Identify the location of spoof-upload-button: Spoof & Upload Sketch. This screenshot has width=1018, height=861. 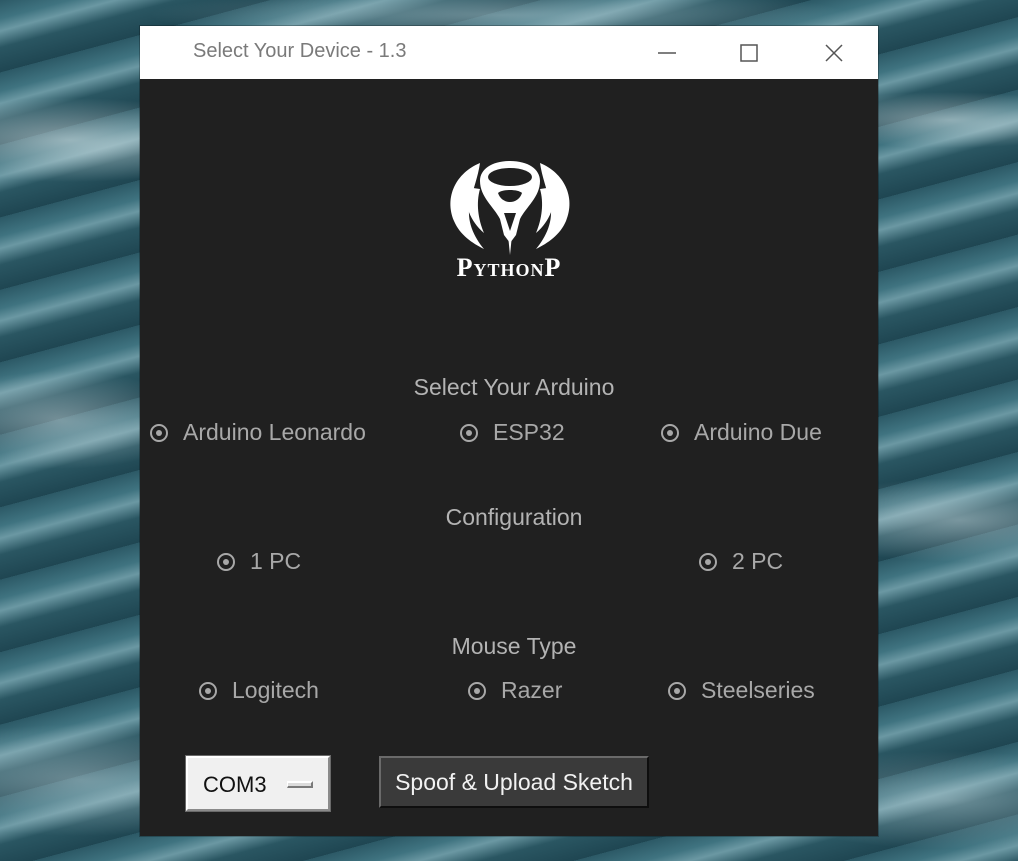
(514, 782).